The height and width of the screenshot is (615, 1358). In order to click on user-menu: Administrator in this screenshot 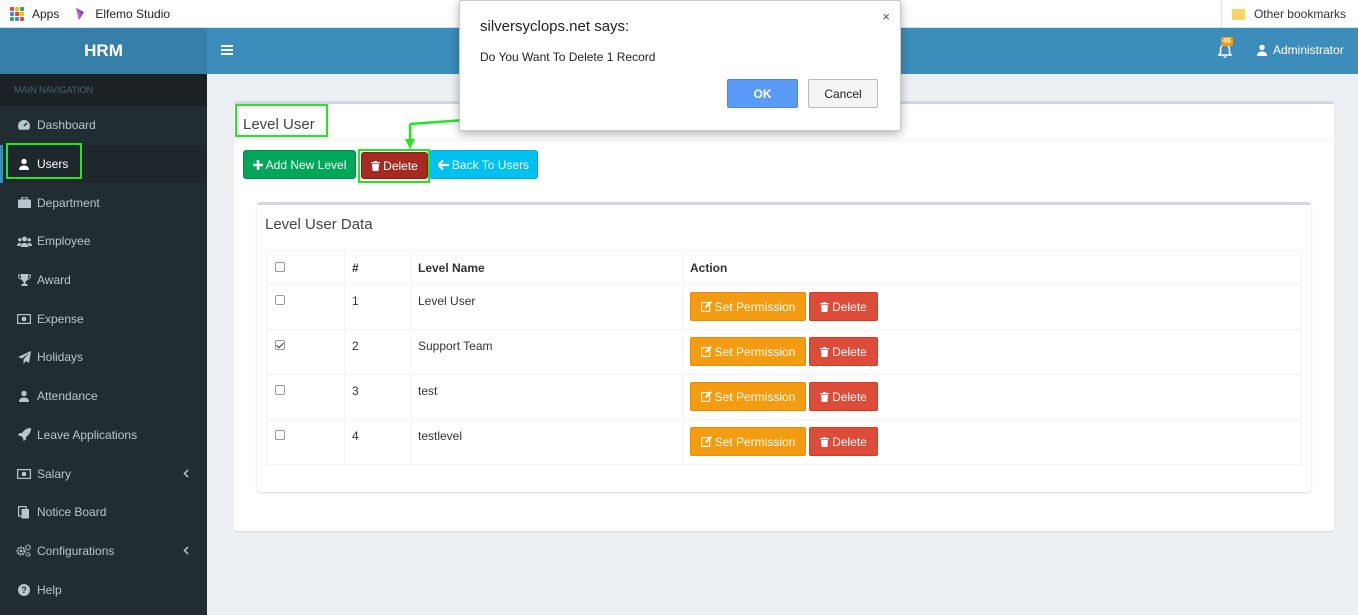, I will do `click(1300, 50)`.